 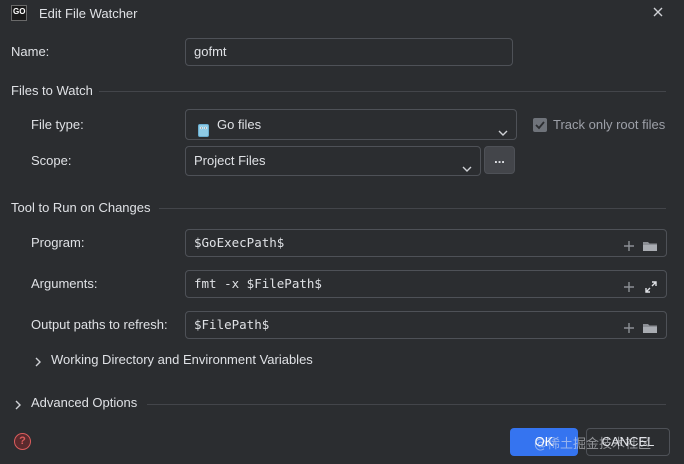 I want to click on track-only-root-label: Track only root files, so click(x=609, y=125).